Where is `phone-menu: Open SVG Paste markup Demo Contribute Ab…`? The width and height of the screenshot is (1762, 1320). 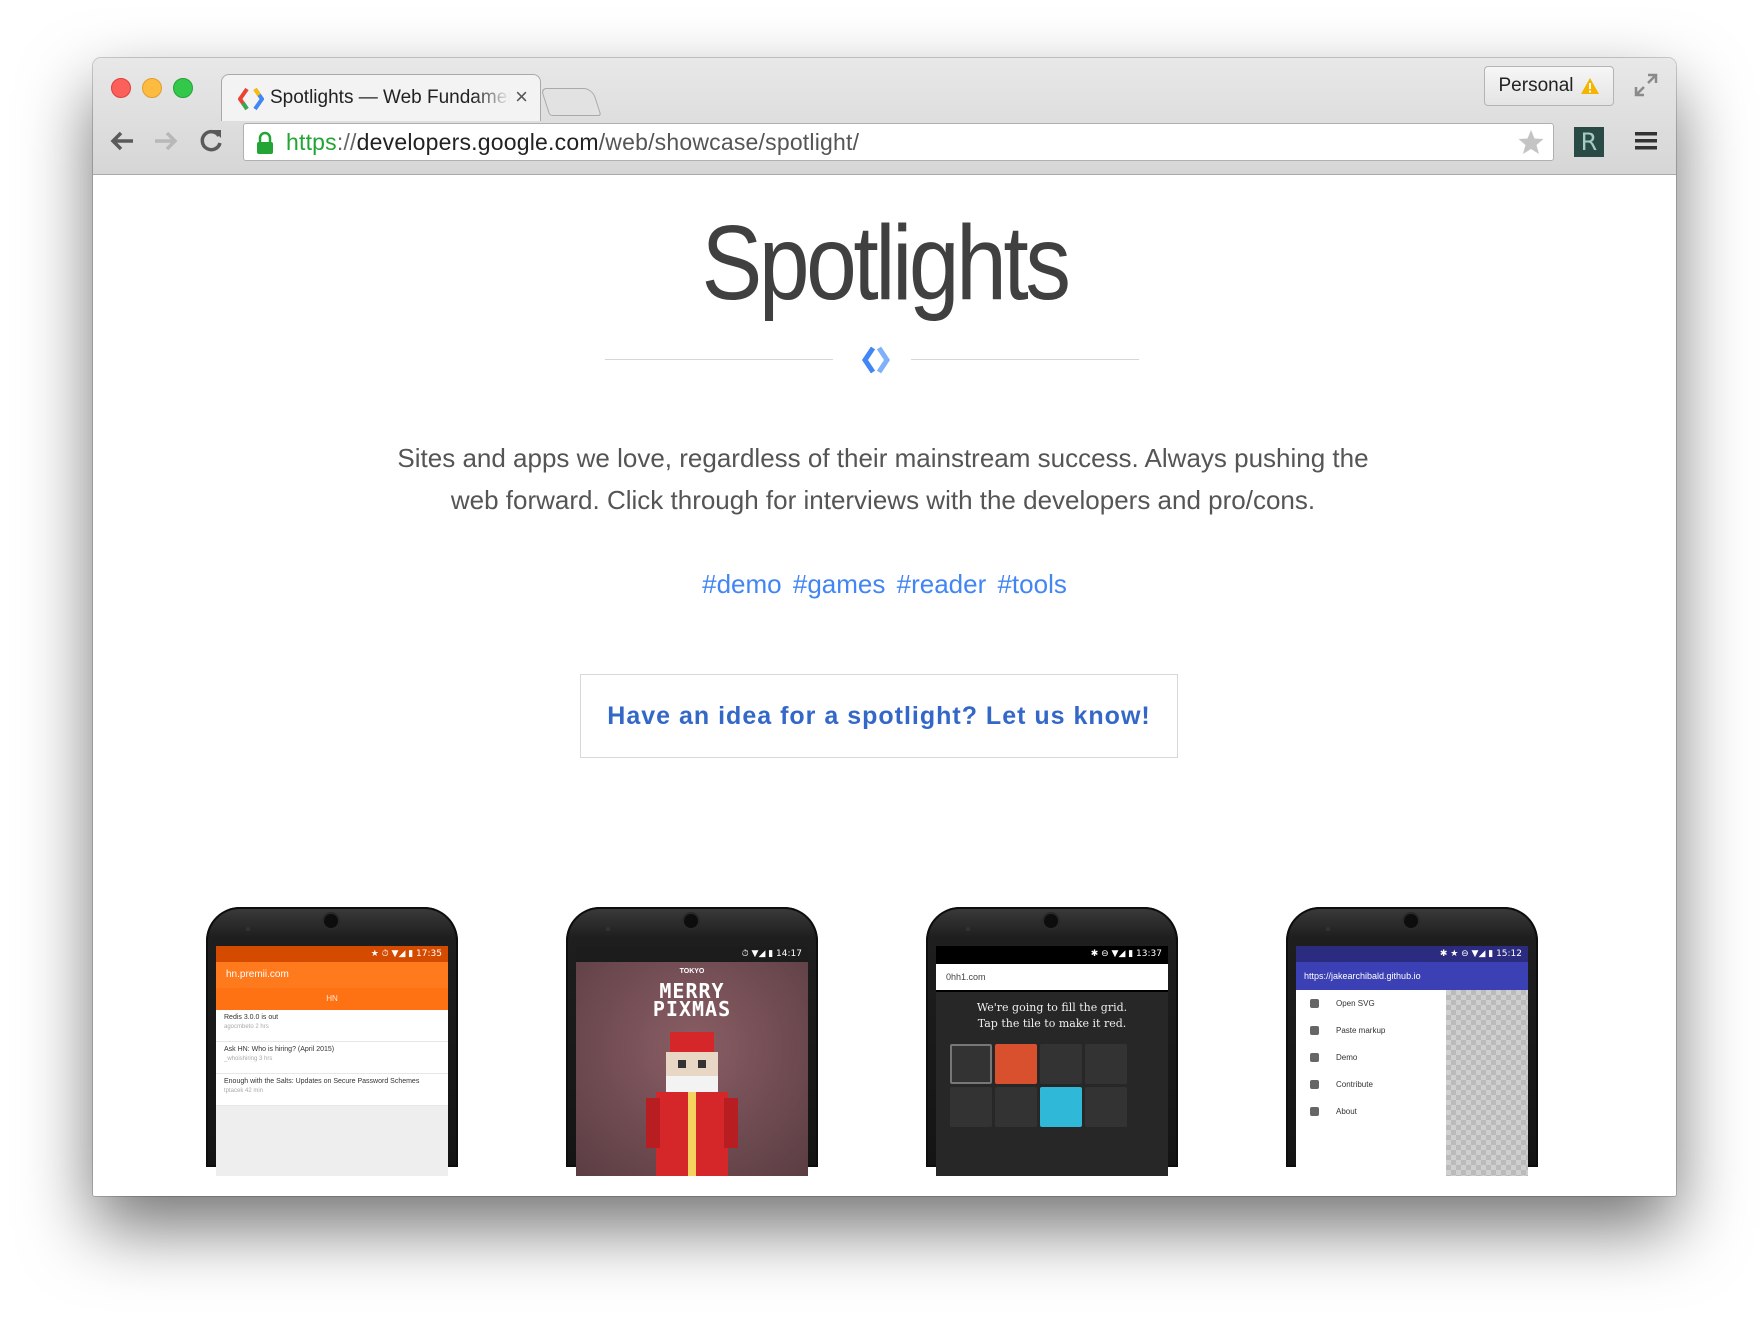
phone-menu: Open SVG Paste markup Demo Contribute Ab… is located at coordinates (1371, 1083).